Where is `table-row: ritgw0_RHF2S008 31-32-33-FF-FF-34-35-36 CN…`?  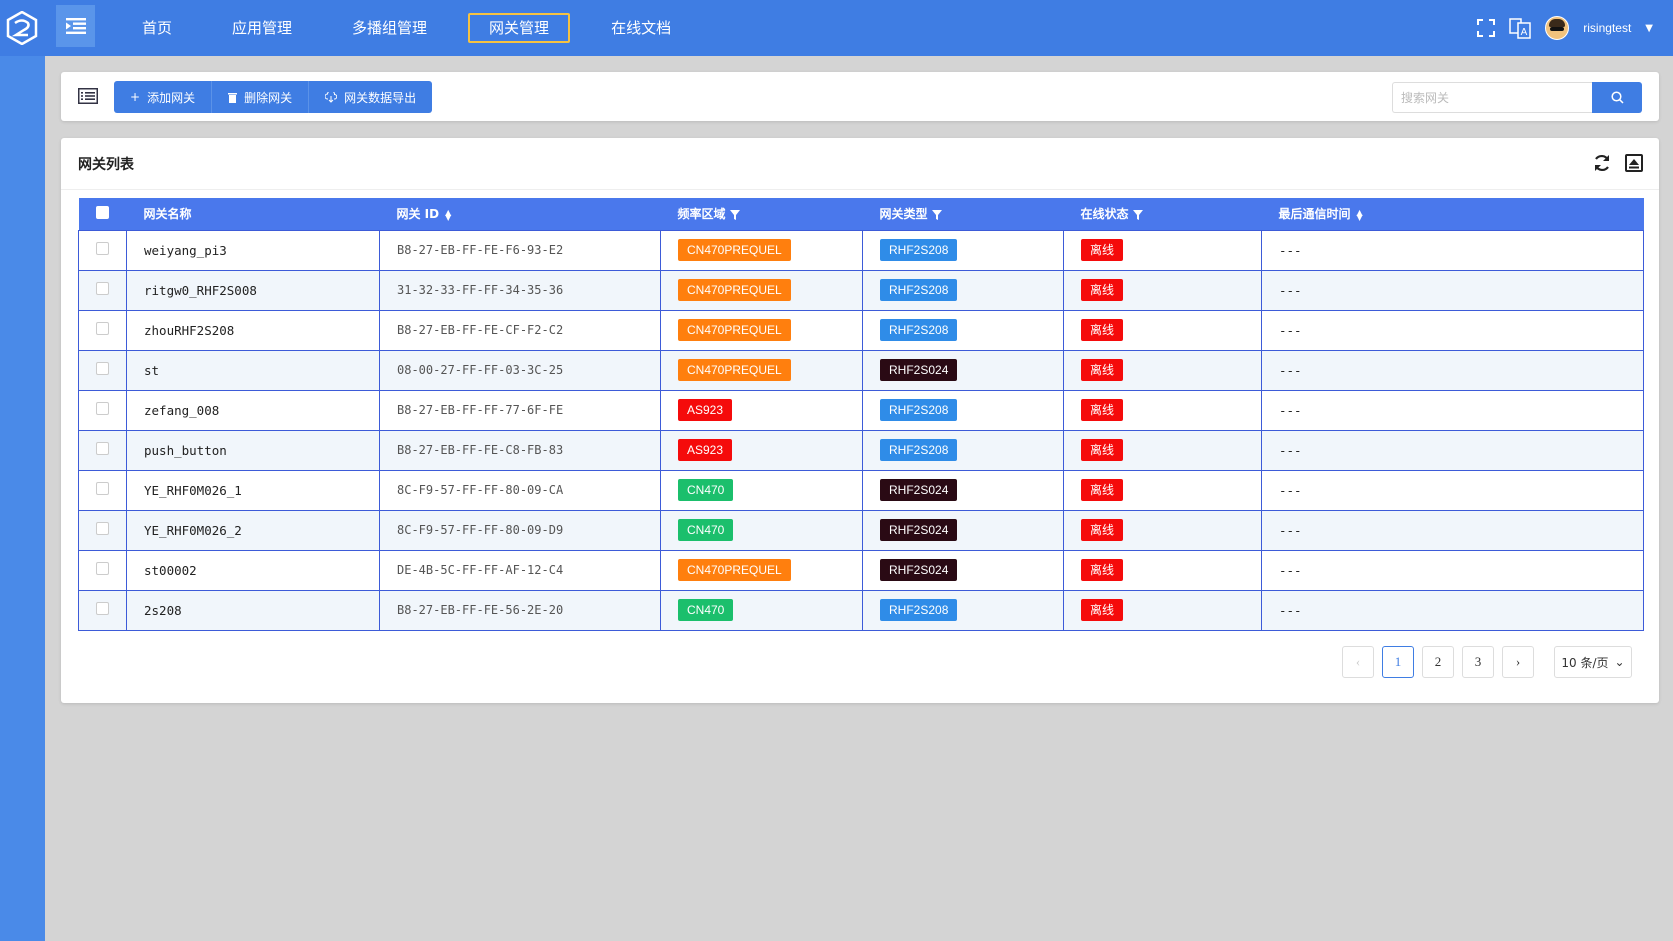 table-row: ritgw0_RHF2S008 31-32-33-FF-FF-34-35-36 CN… is located at coordinates (861, 290).